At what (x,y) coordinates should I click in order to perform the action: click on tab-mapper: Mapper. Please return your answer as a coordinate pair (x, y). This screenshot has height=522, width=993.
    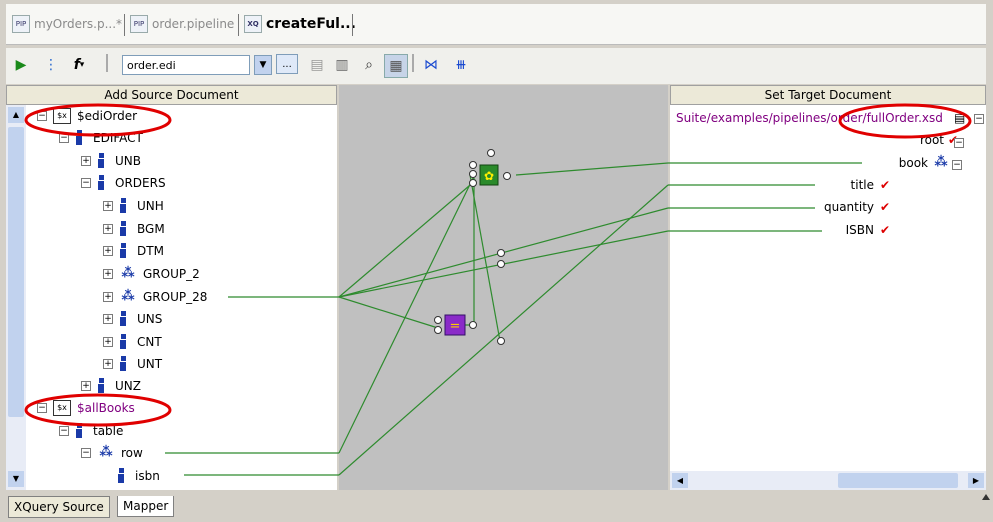
    Looking at the image, I should click on (146, 506).